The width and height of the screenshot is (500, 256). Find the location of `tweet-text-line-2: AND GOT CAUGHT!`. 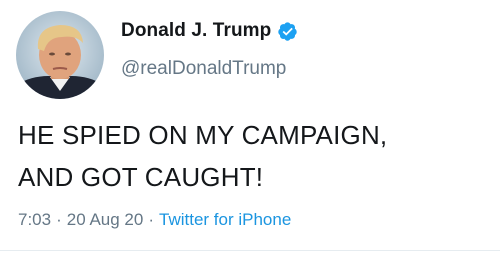

tweet-text-line-2: AND GOT CAUGHT! is located at coordinates (141, 177).